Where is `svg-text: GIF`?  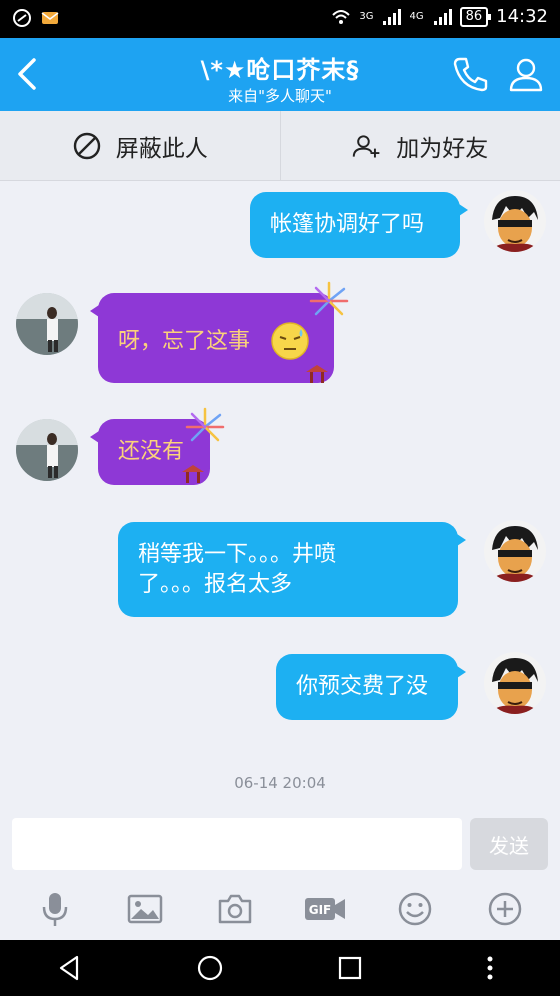
svg-text: GIF is located at coordinates (320, 910).